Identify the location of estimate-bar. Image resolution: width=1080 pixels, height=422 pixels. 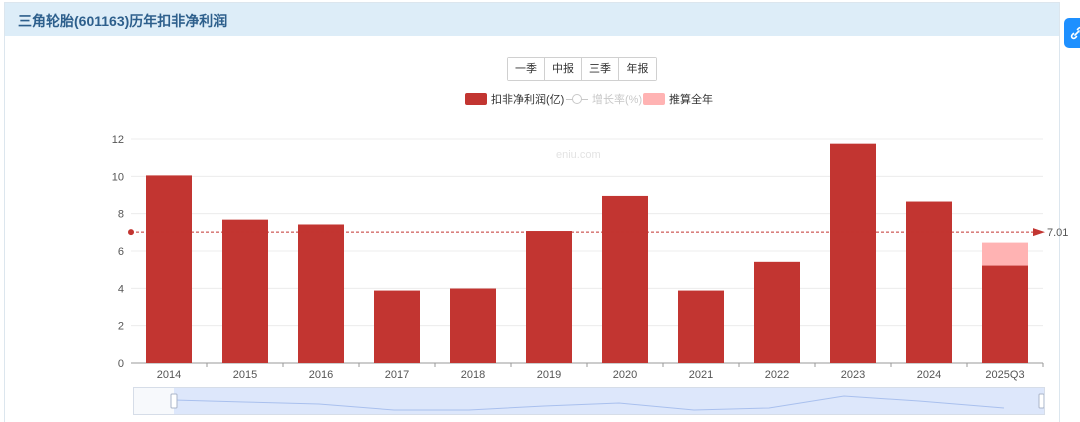
(1005, 254).